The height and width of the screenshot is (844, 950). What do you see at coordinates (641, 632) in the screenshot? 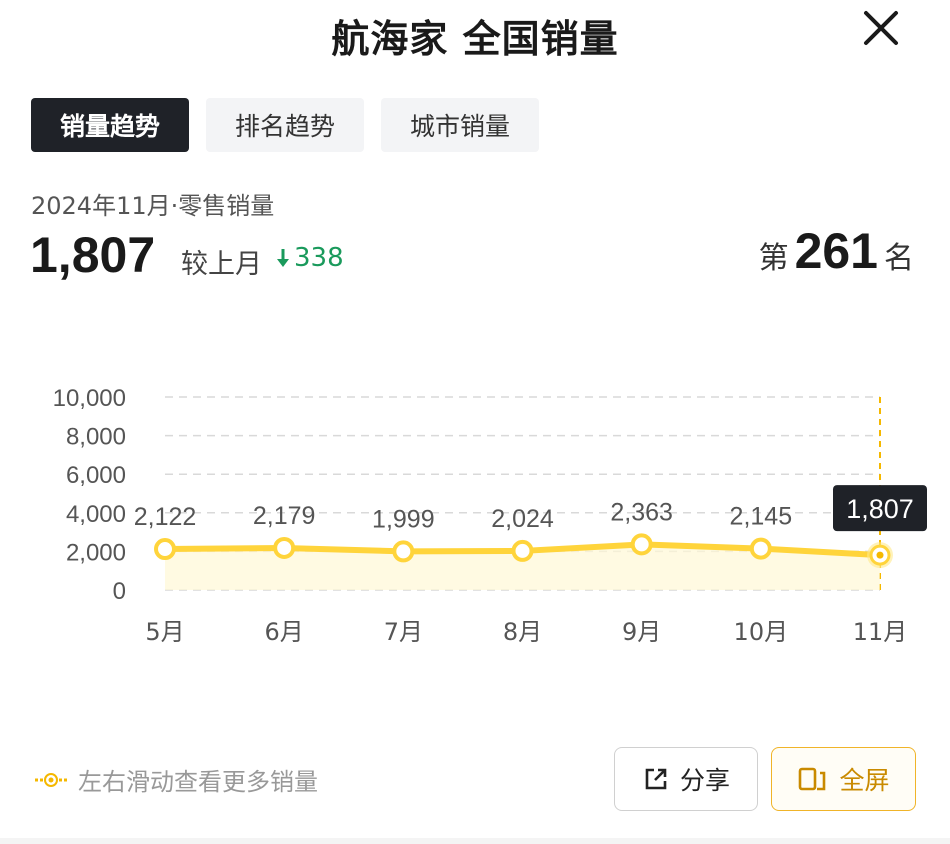
I see `x-tick-label: 9月` at bounding box center [641, 632].